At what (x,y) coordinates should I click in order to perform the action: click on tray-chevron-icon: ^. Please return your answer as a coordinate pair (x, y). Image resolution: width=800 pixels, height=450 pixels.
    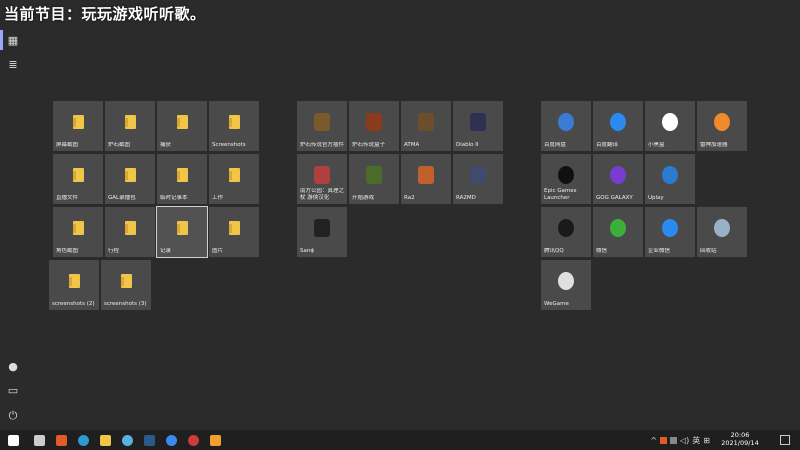
    Looking at the image, I should click on (653, 440).